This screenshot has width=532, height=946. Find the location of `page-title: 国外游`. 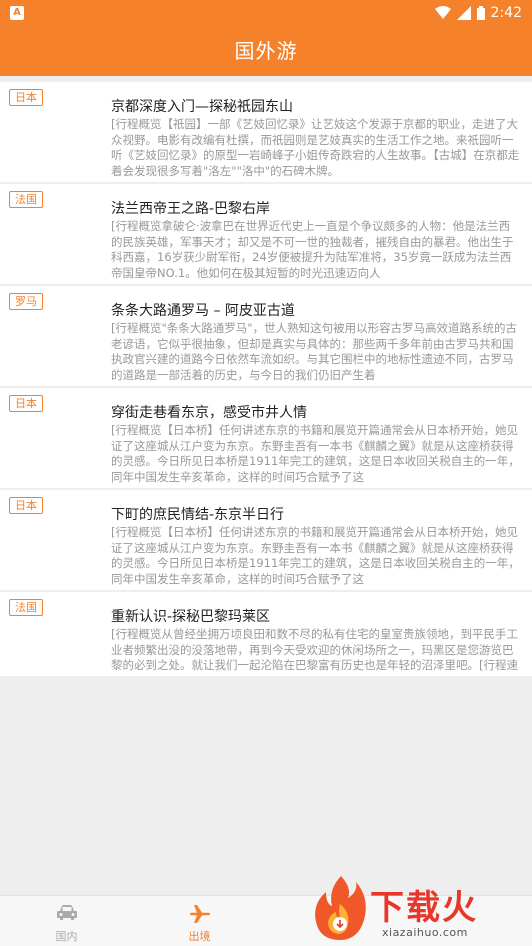

page-title: 国外游 is located at coordinates (266, 51).